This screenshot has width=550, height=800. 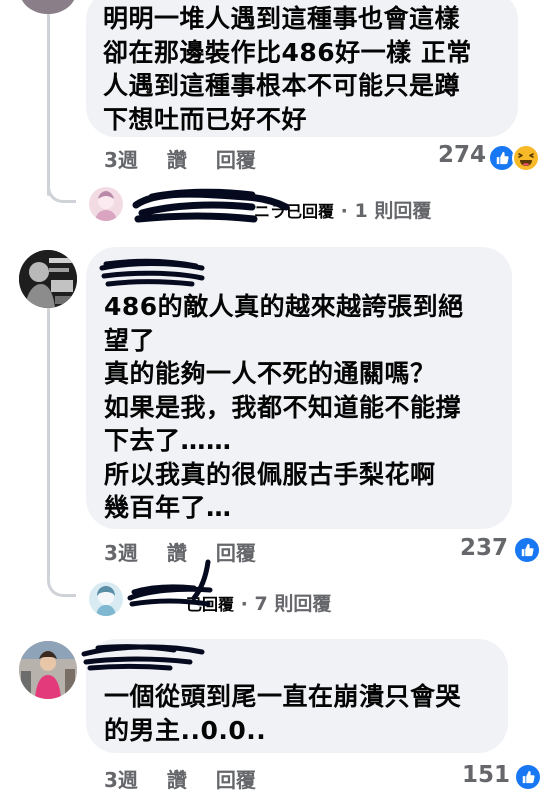 What do you see at coordinates (479, 775) in the screenshot?
I see `reaction-count: 151` at bounding box center [479, 775].